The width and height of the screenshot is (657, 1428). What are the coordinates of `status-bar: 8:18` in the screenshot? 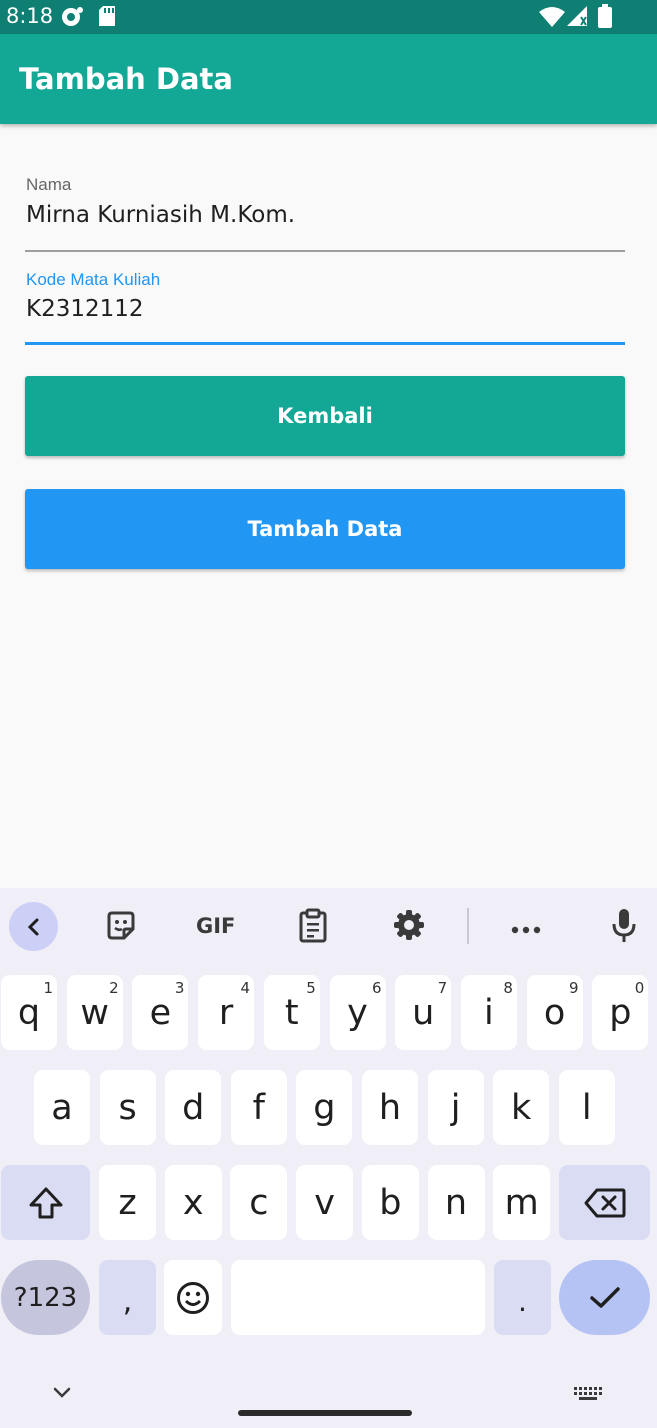 It's located at (328, 17).